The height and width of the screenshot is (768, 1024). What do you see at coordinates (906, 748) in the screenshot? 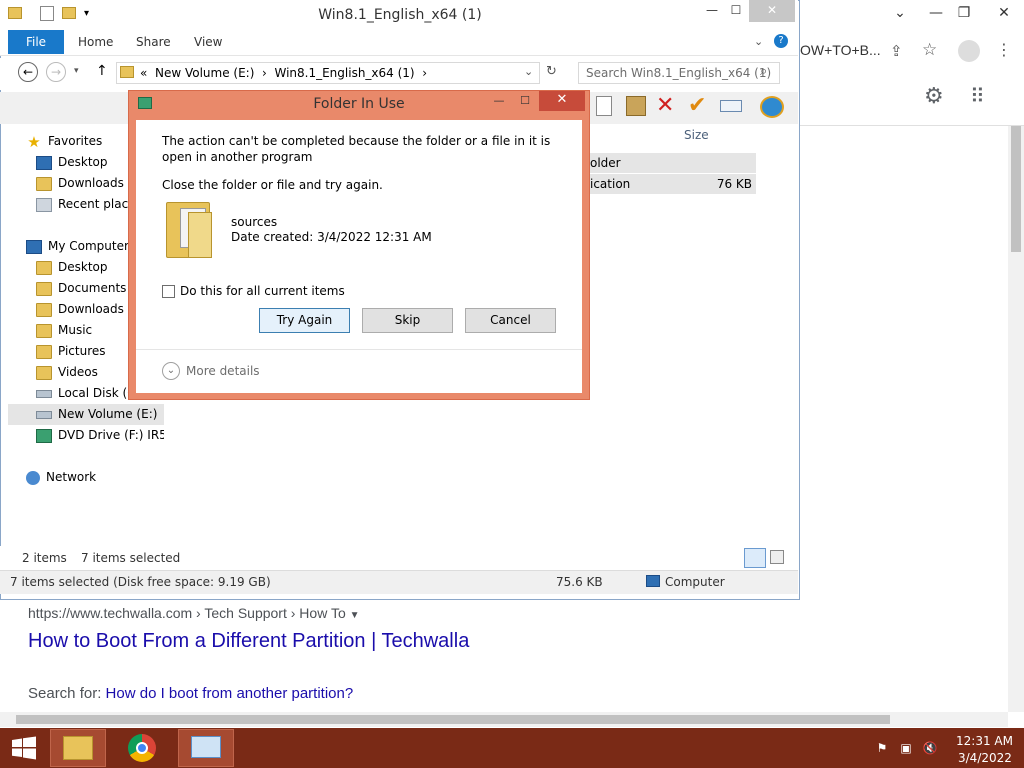
I see `network-tray-icon: ▣` at bounding box center [906, 748].